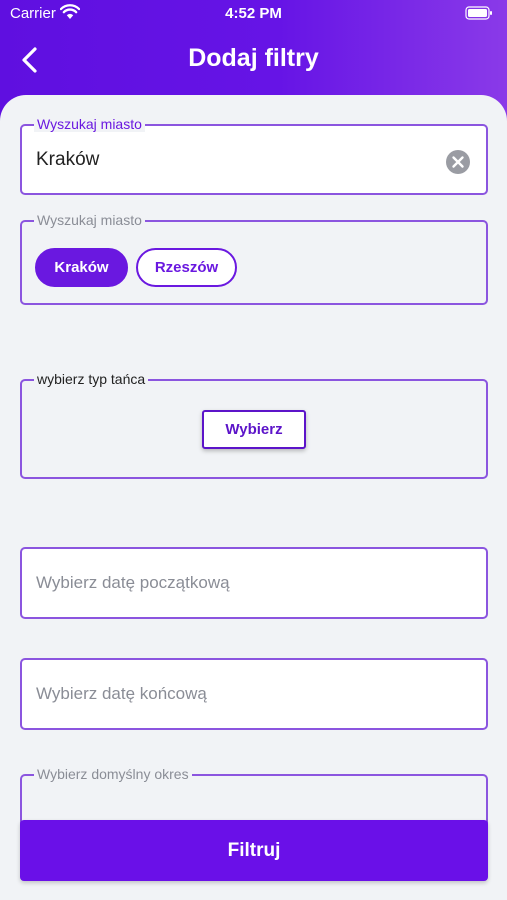 The image size is (507, 900). Describe the element at coordinates (254, 155) in the screenshot. I see `city-search-field: Wyszukaj miasto Kraków` at that location.